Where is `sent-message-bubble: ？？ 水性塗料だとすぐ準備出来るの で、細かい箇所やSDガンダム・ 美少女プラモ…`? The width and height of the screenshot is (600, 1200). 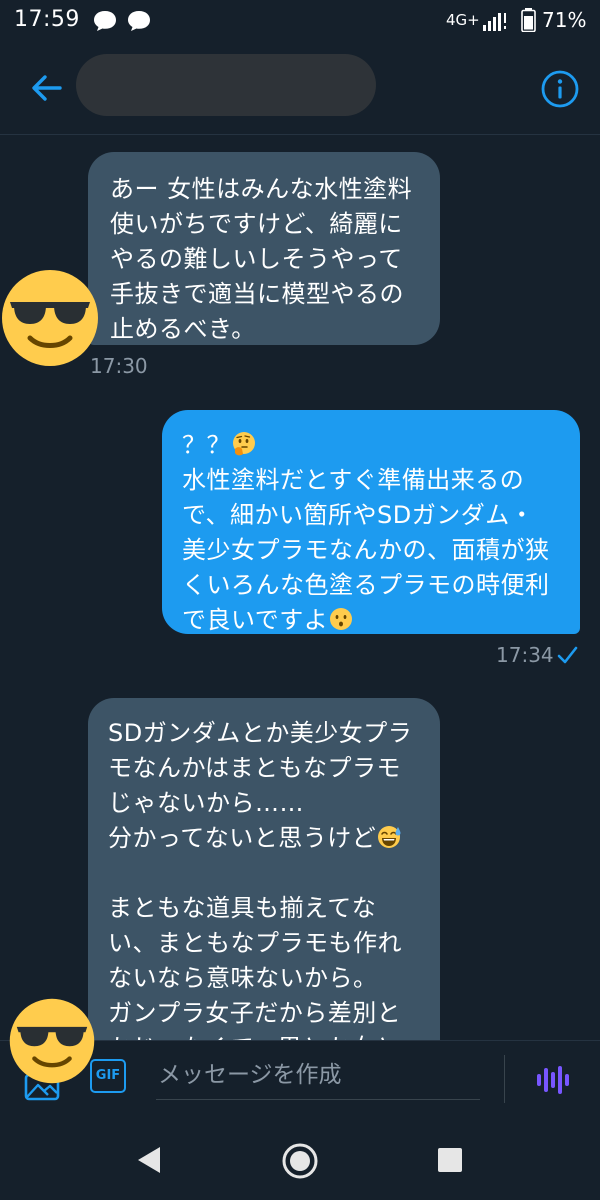
sent-message-bubble: ？？ 水性塗料だとすぐ準備出来るの で、細かい箇所やSDガンダム・ 美少女プラモ… is located at coordinates (371, 522).